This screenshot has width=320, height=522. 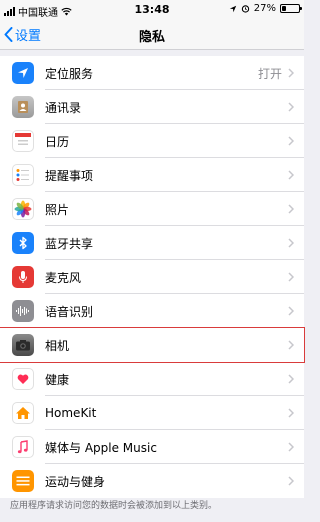 What do you see at coordinates (152, 311) in the screenshot?
I see `row-speech-recognition: 语音识别` at bounding box center [152, 311].